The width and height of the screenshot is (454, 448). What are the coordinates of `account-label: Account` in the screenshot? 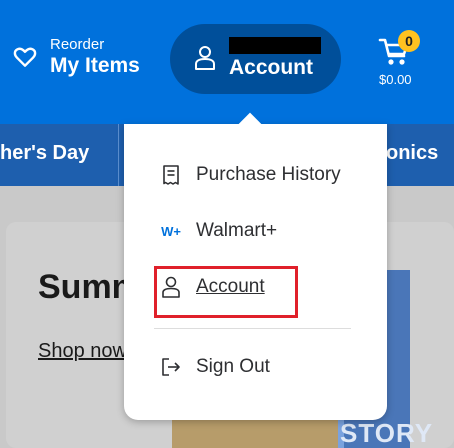 It's located at (271, 67).